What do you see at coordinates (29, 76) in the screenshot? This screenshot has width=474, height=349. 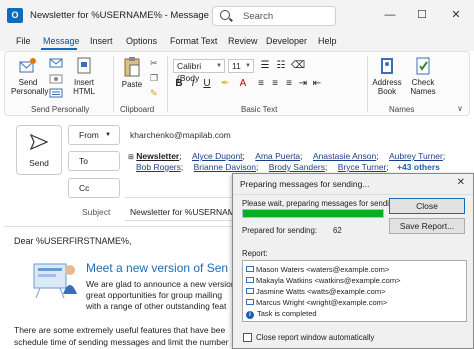 I see `send-personally-button: Send Personally` at bounding box center [29, 76].